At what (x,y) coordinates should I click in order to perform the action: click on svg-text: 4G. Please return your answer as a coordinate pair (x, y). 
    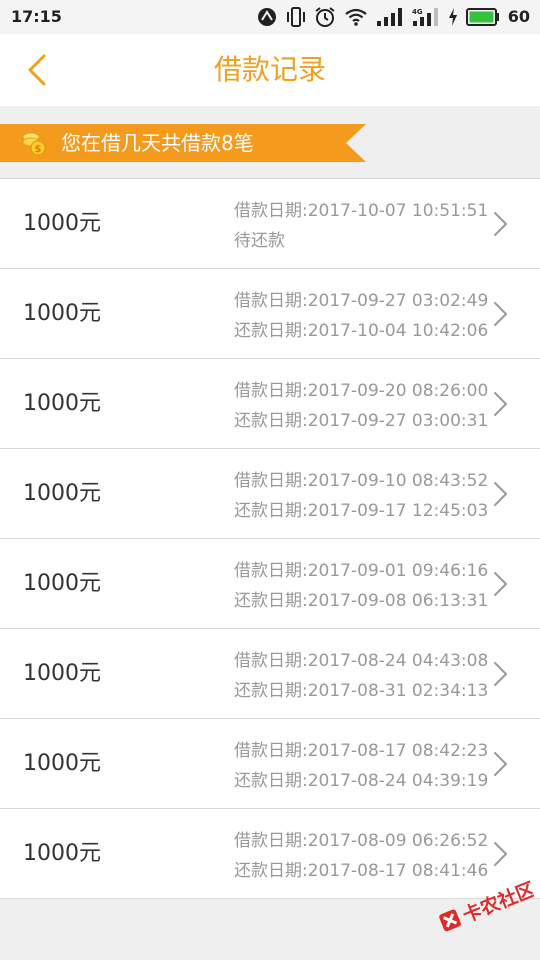
    Looking at the image, I should click on (417, 12).